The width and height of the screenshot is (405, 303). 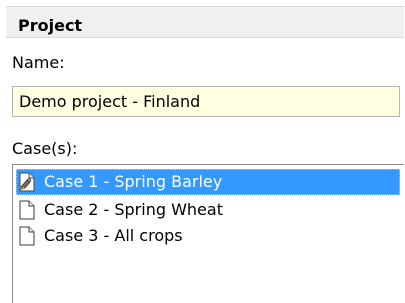 I want to click on case-item-1: Case 1 - Spring Barley, so click(x=208, y=182).